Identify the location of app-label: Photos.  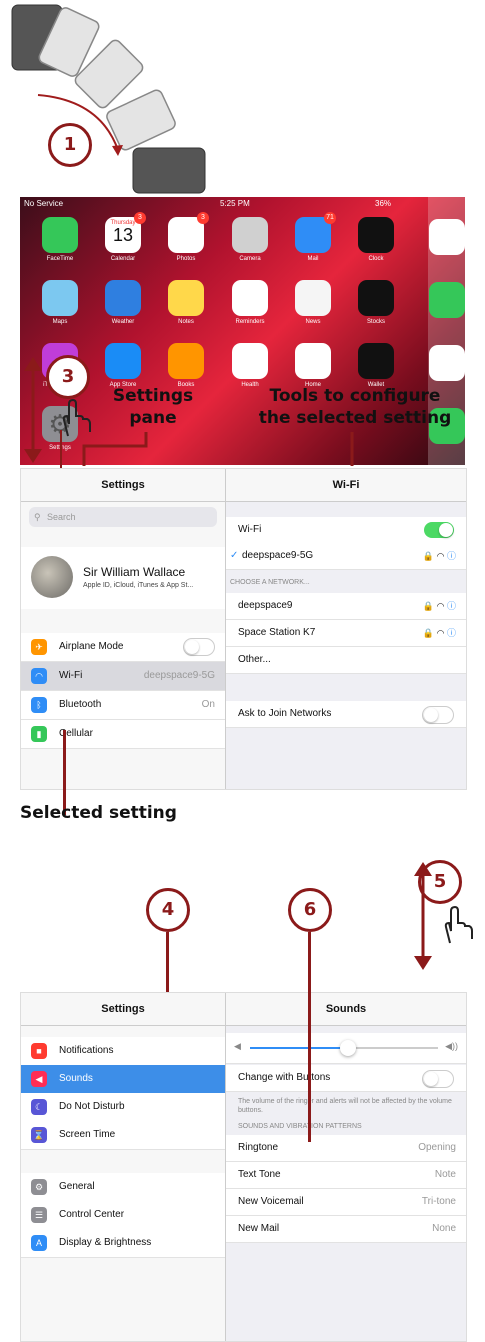
(186, 259).